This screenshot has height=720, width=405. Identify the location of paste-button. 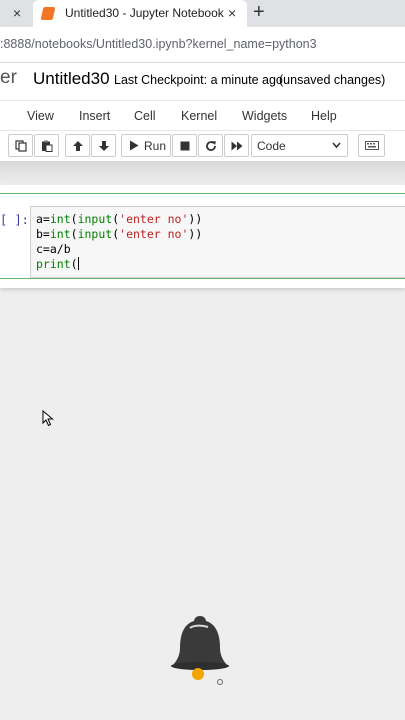
(46, 145).